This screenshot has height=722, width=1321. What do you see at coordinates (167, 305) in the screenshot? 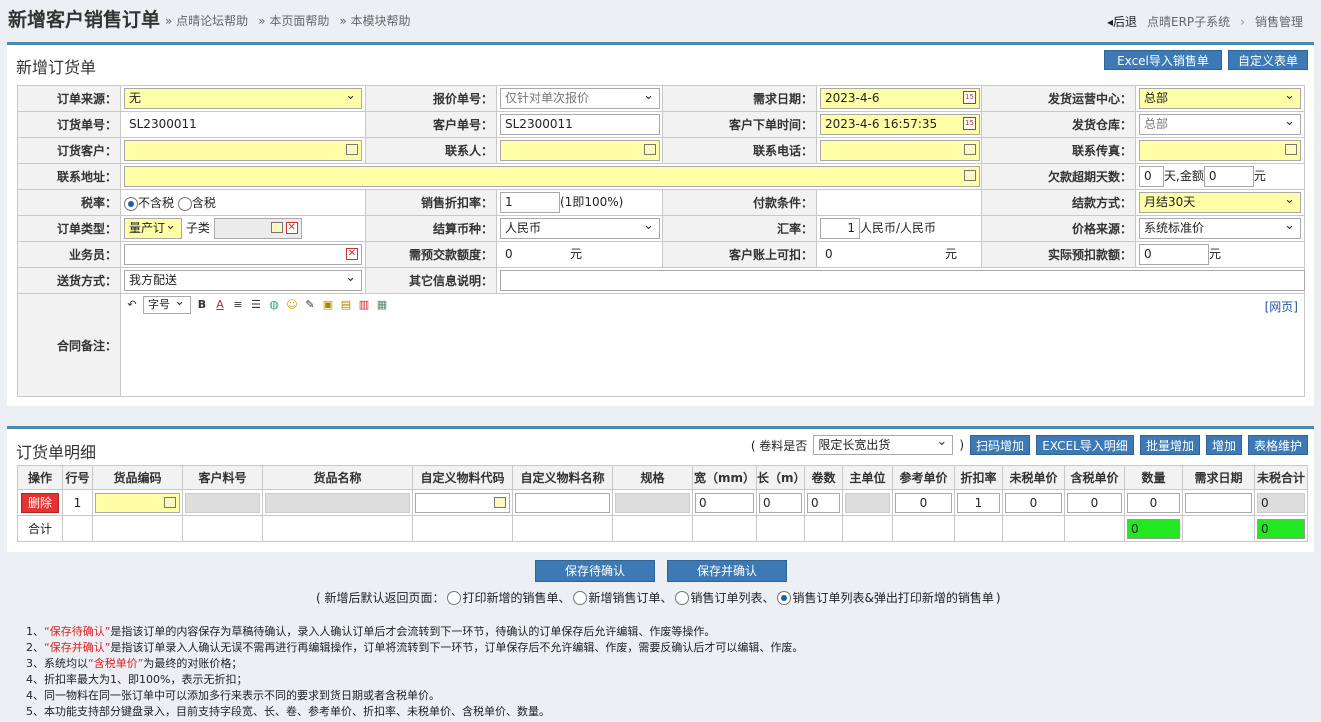
I see `font-size-select: 字号` at bounding box center [167, 305].